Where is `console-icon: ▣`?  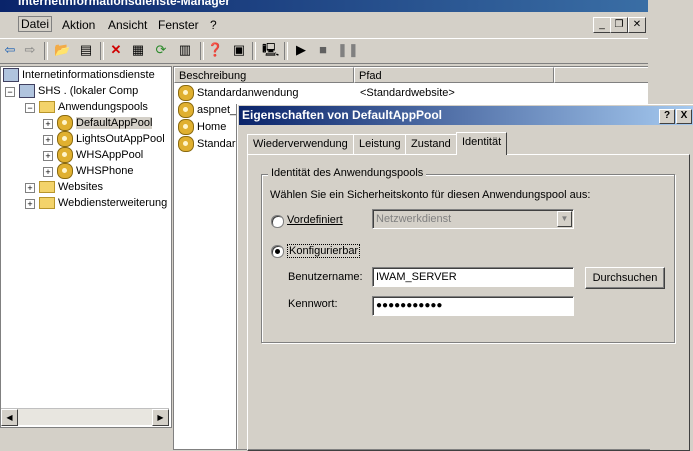 console-icon: ▣ is located at coordinates (239, 50).